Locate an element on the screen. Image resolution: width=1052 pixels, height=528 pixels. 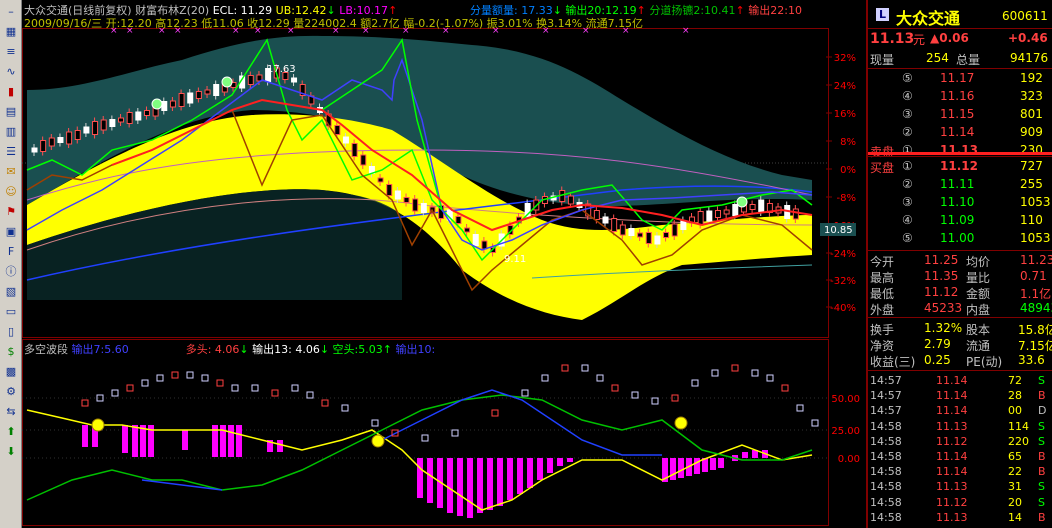
list-icon: ≡ is located at coordinates (11, 52).